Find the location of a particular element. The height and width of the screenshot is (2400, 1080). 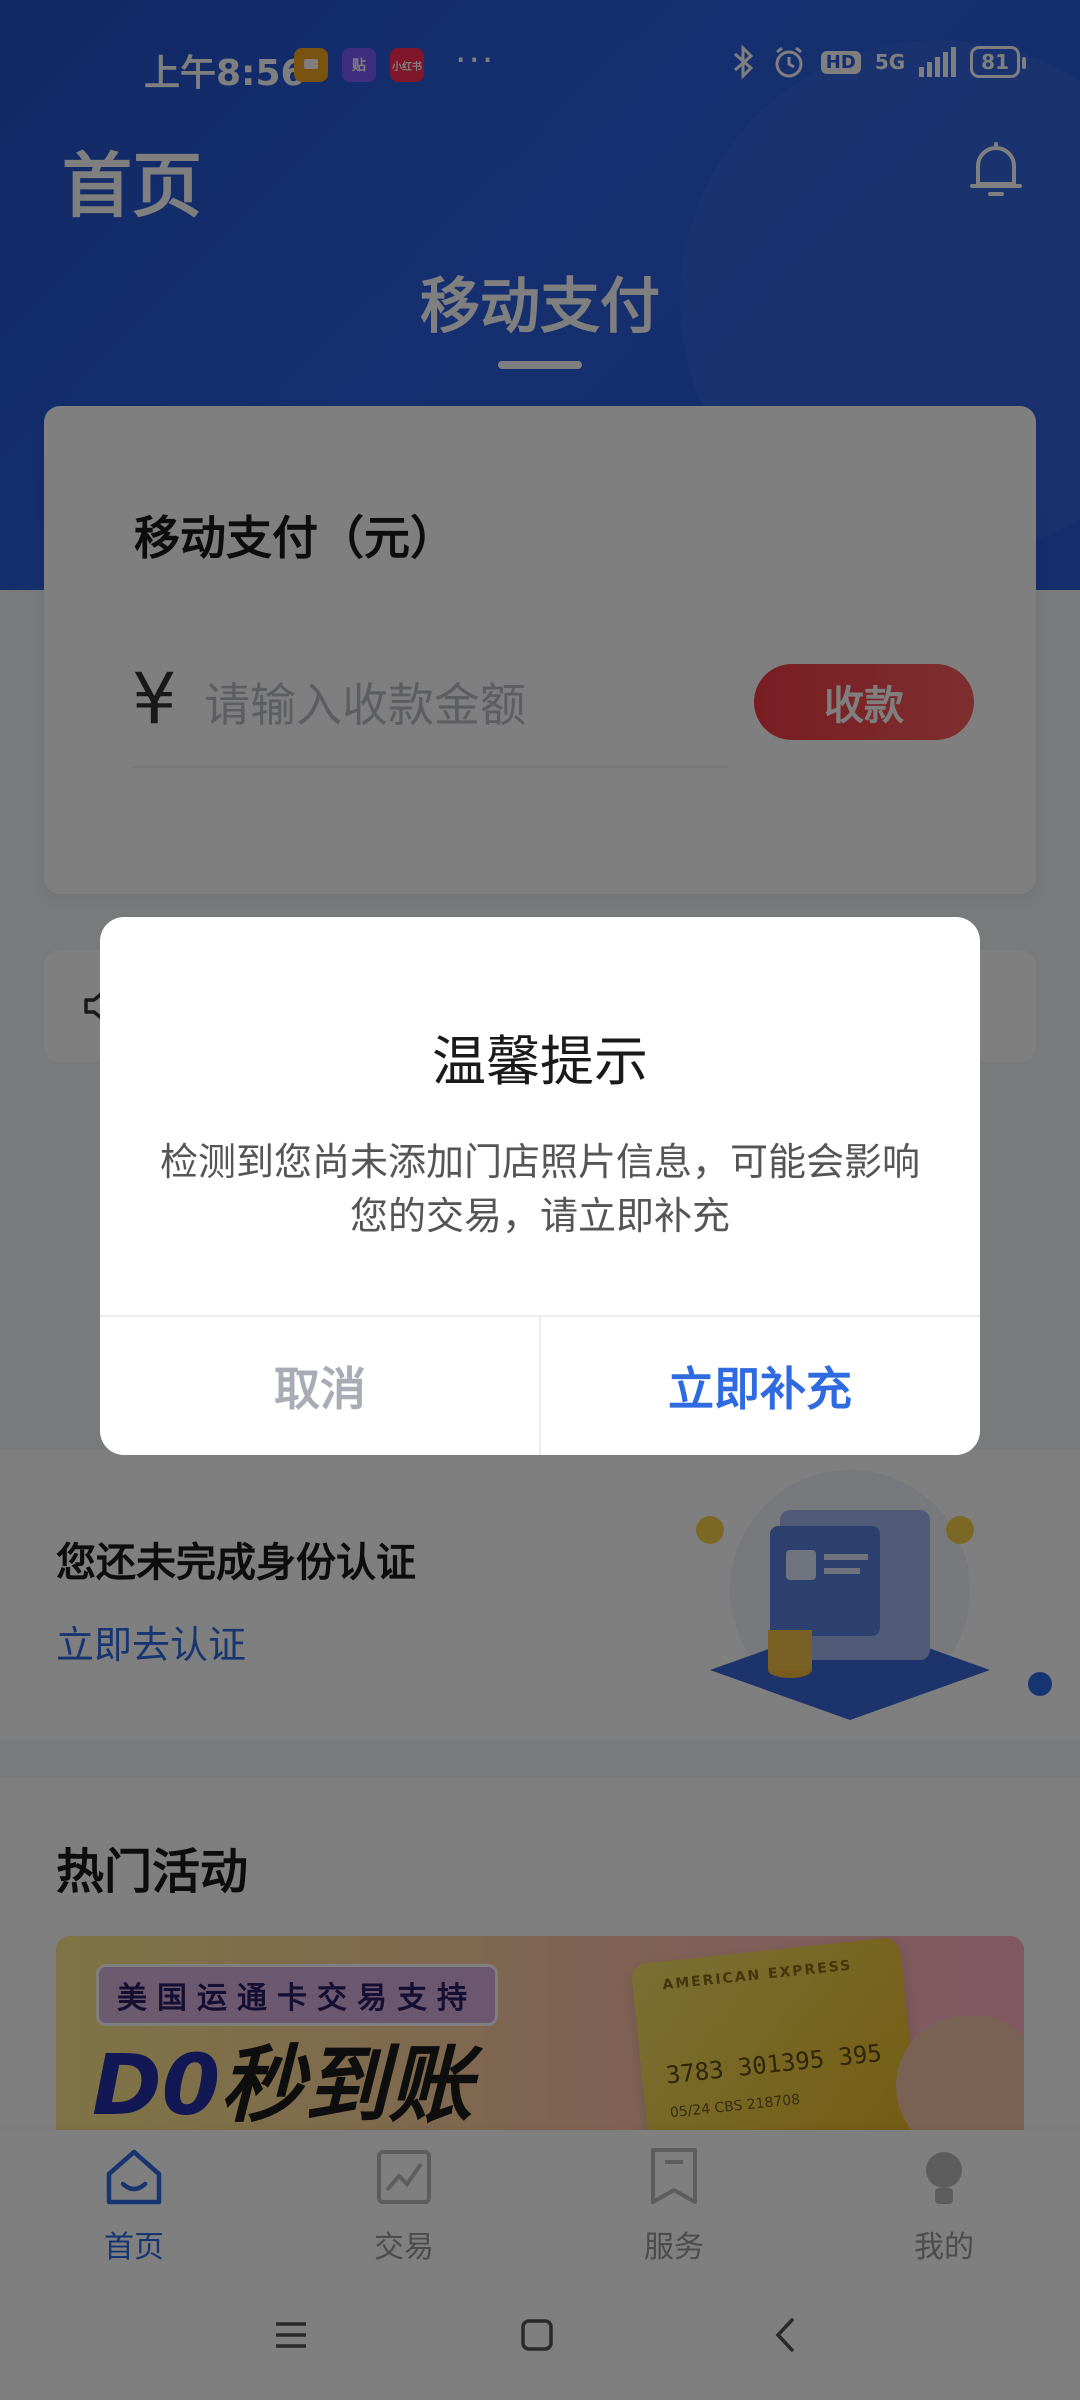

dialog-message: 检测到您尚未添加门店照片信息，可能会影响您的交易，请立即补充 is located at coordinates (539, 1189).